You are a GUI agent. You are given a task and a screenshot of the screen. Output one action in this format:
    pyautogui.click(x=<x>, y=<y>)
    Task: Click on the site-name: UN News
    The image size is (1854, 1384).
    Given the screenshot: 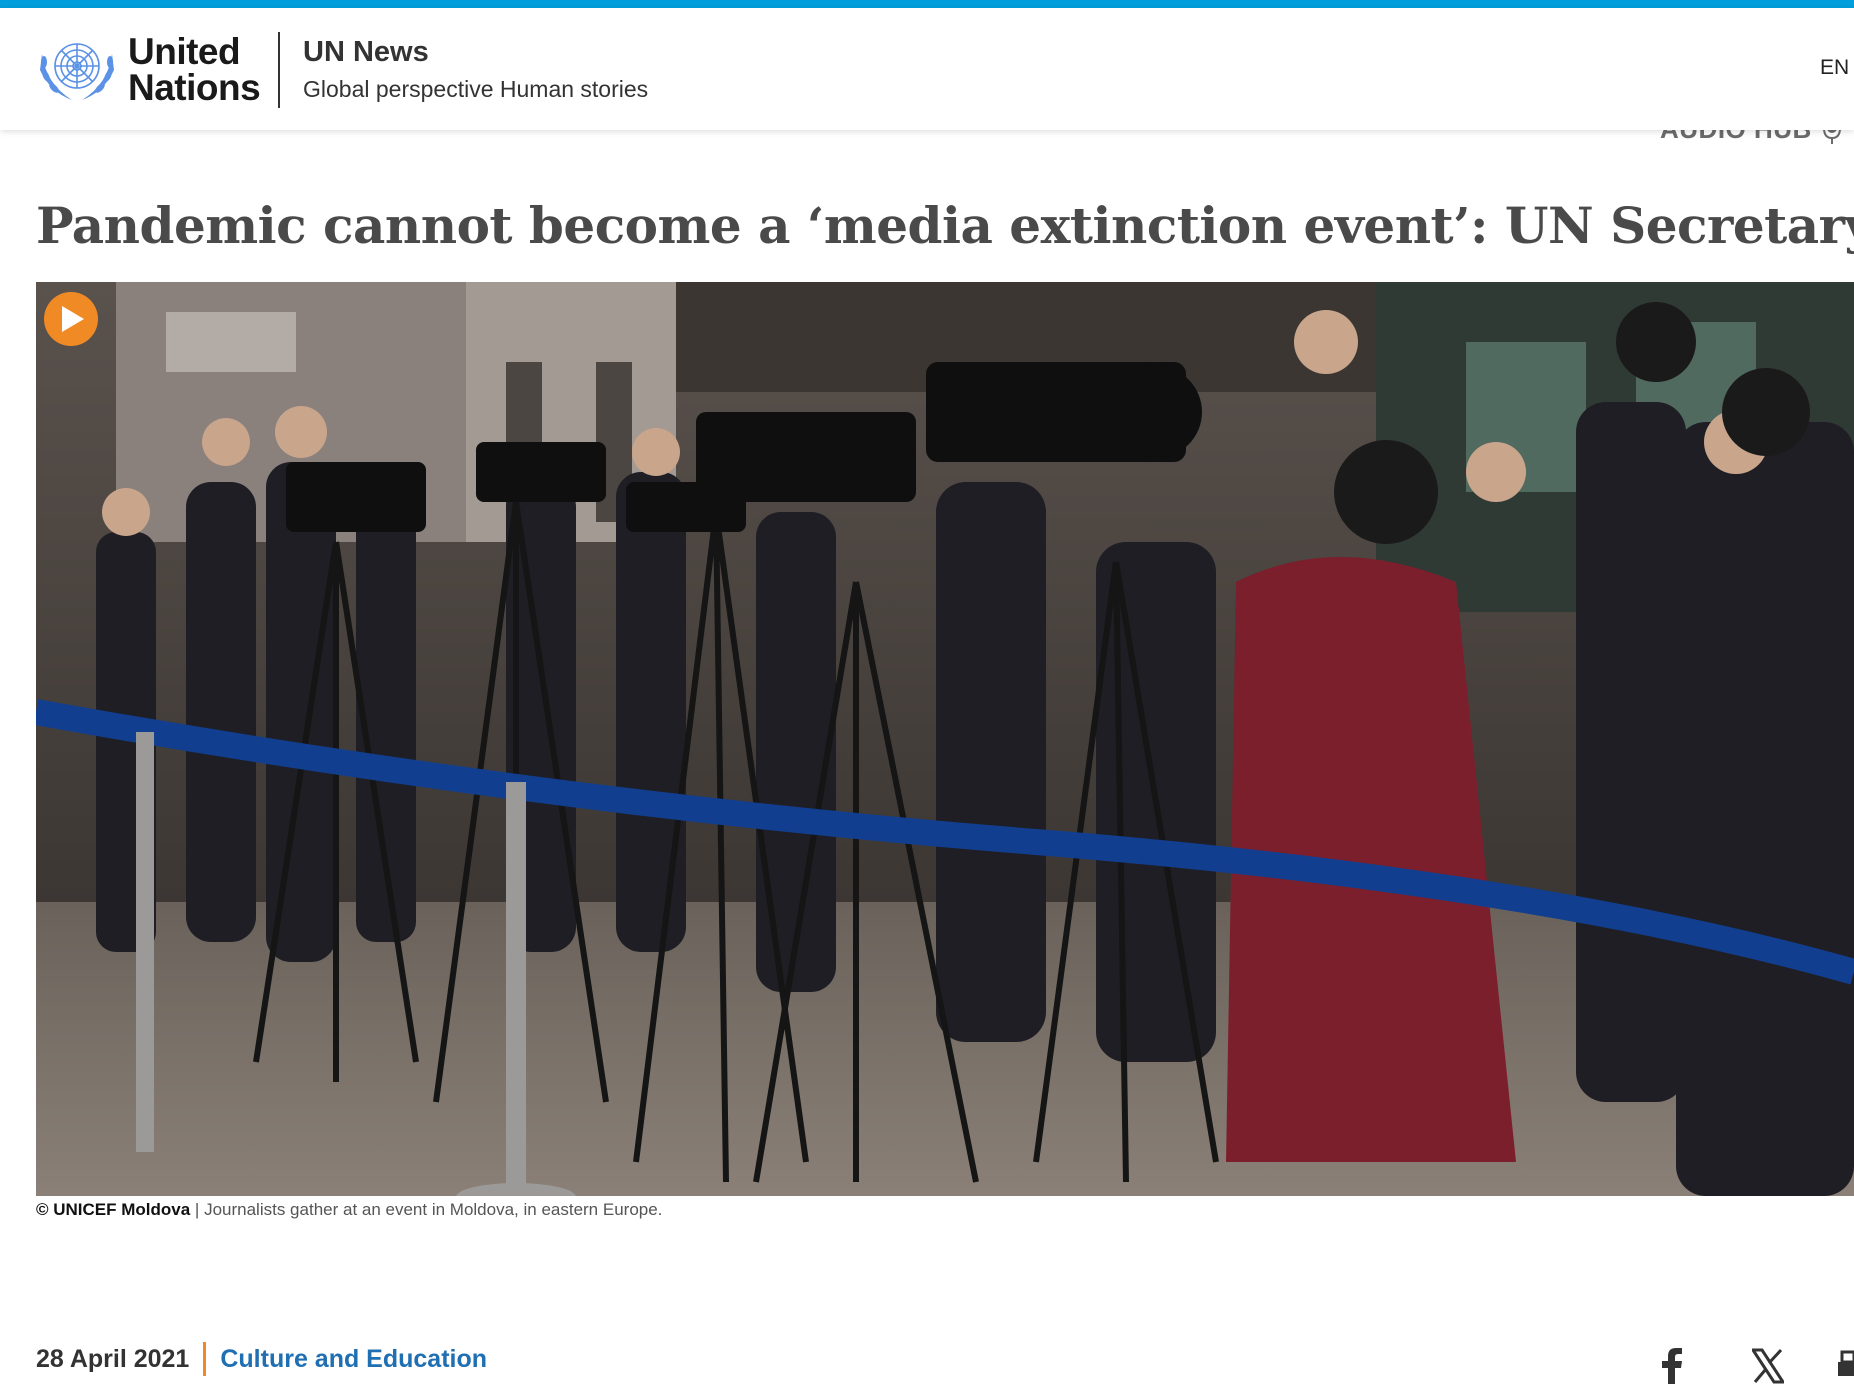 What is the action you would take?
    pyautogui.click(x=366, y=52)
    